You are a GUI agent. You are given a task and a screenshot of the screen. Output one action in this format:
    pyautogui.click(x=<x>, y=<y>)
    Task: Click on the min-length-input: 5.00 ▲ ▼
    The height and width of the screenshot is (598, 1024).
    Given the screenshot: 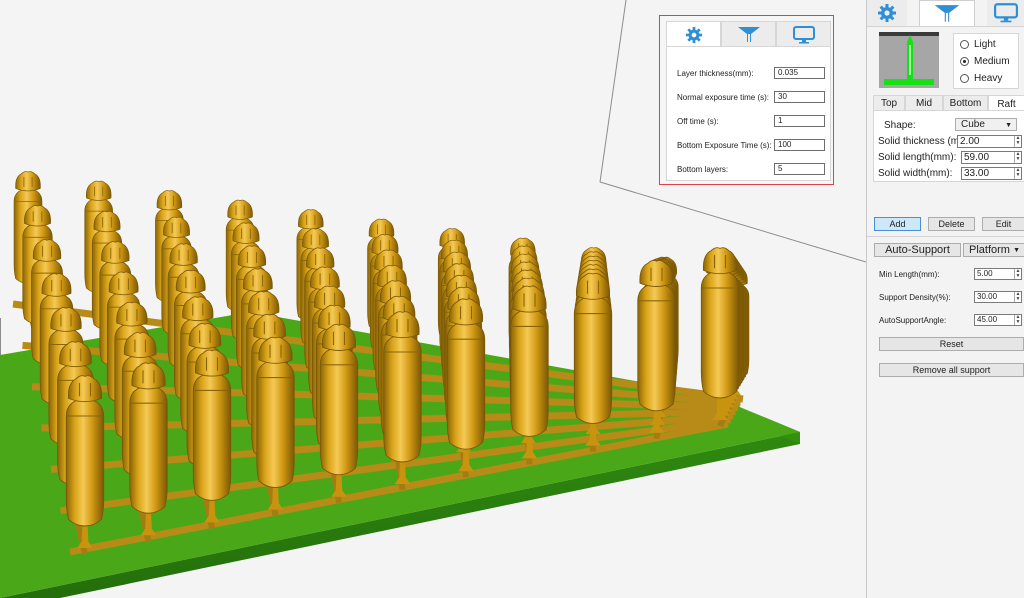 What is the action you would take?
    pyautogui.click(x=998, y=274)
    